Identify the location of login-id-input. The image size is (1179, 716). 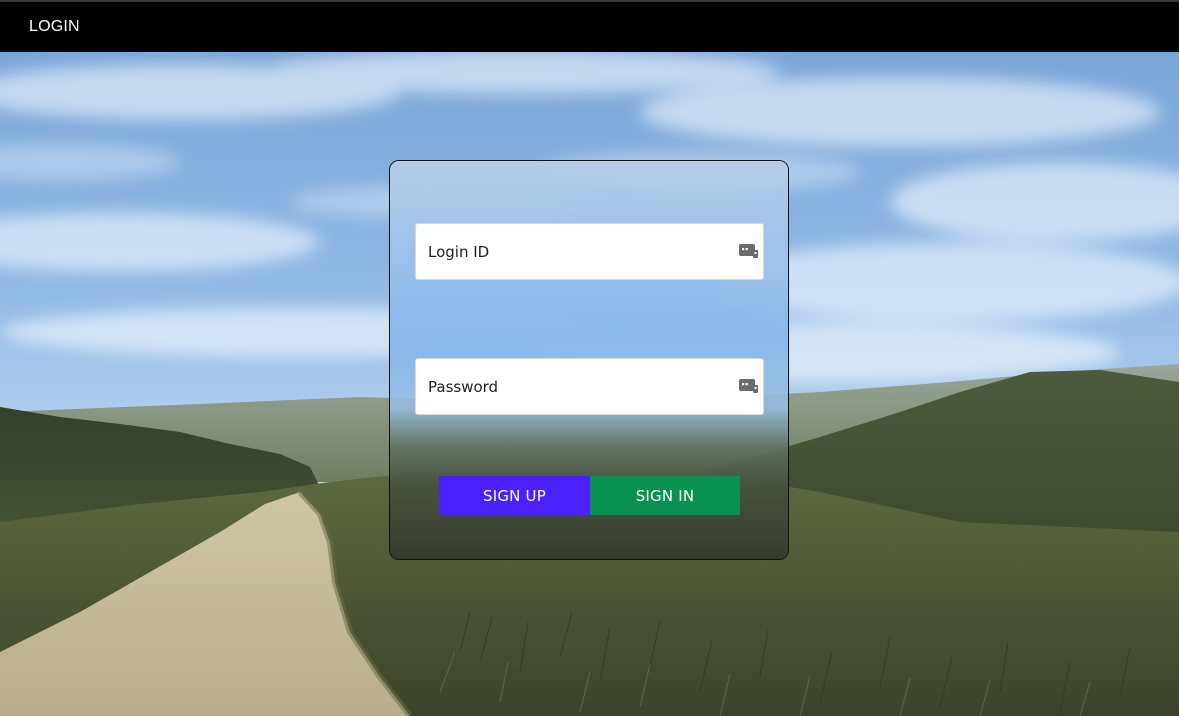
(589, 251).